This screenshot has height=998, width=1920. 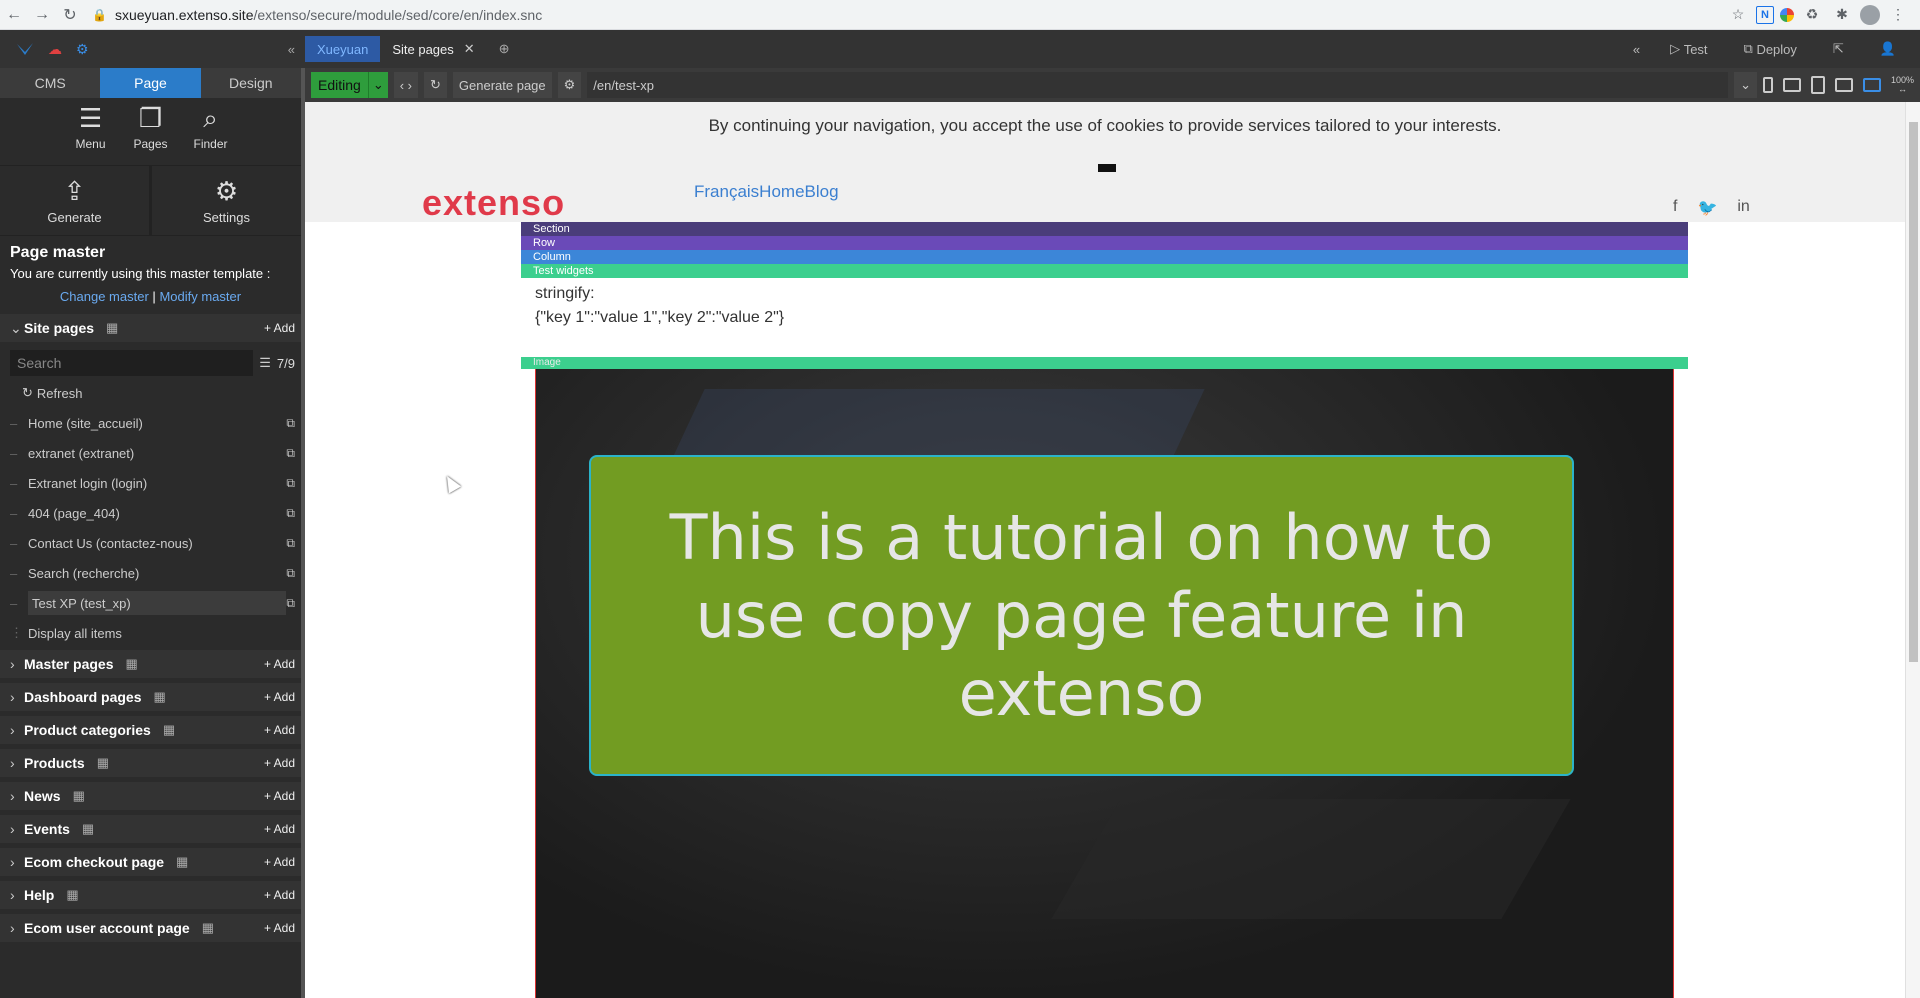 I want to click on editing-dropdown: Editing ⌄, so click(x=349, y=85).